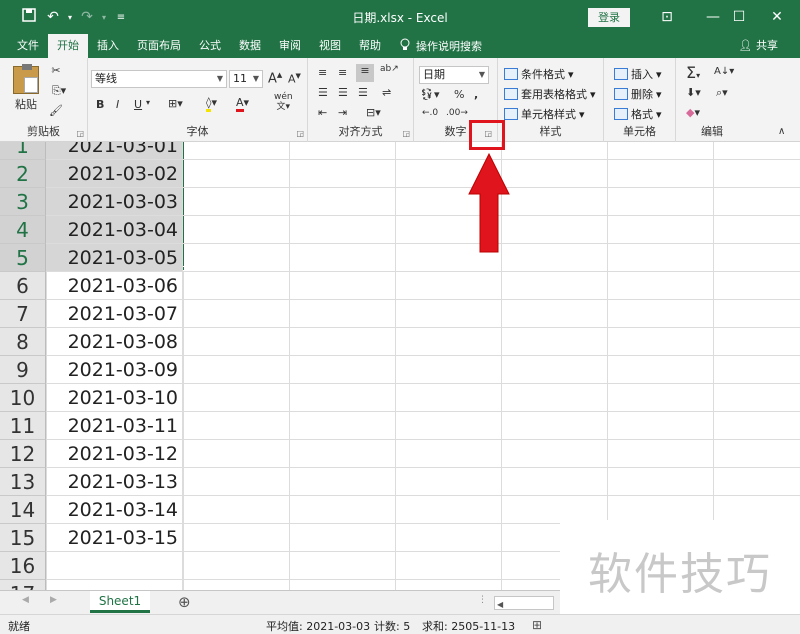 Image resolution: width=800 pixels, height=634 pixels. Describe the element at coordinates (550, 94) in the screenshot. I see `format-as-table-button: 套用表格格式 ▾` at that location.